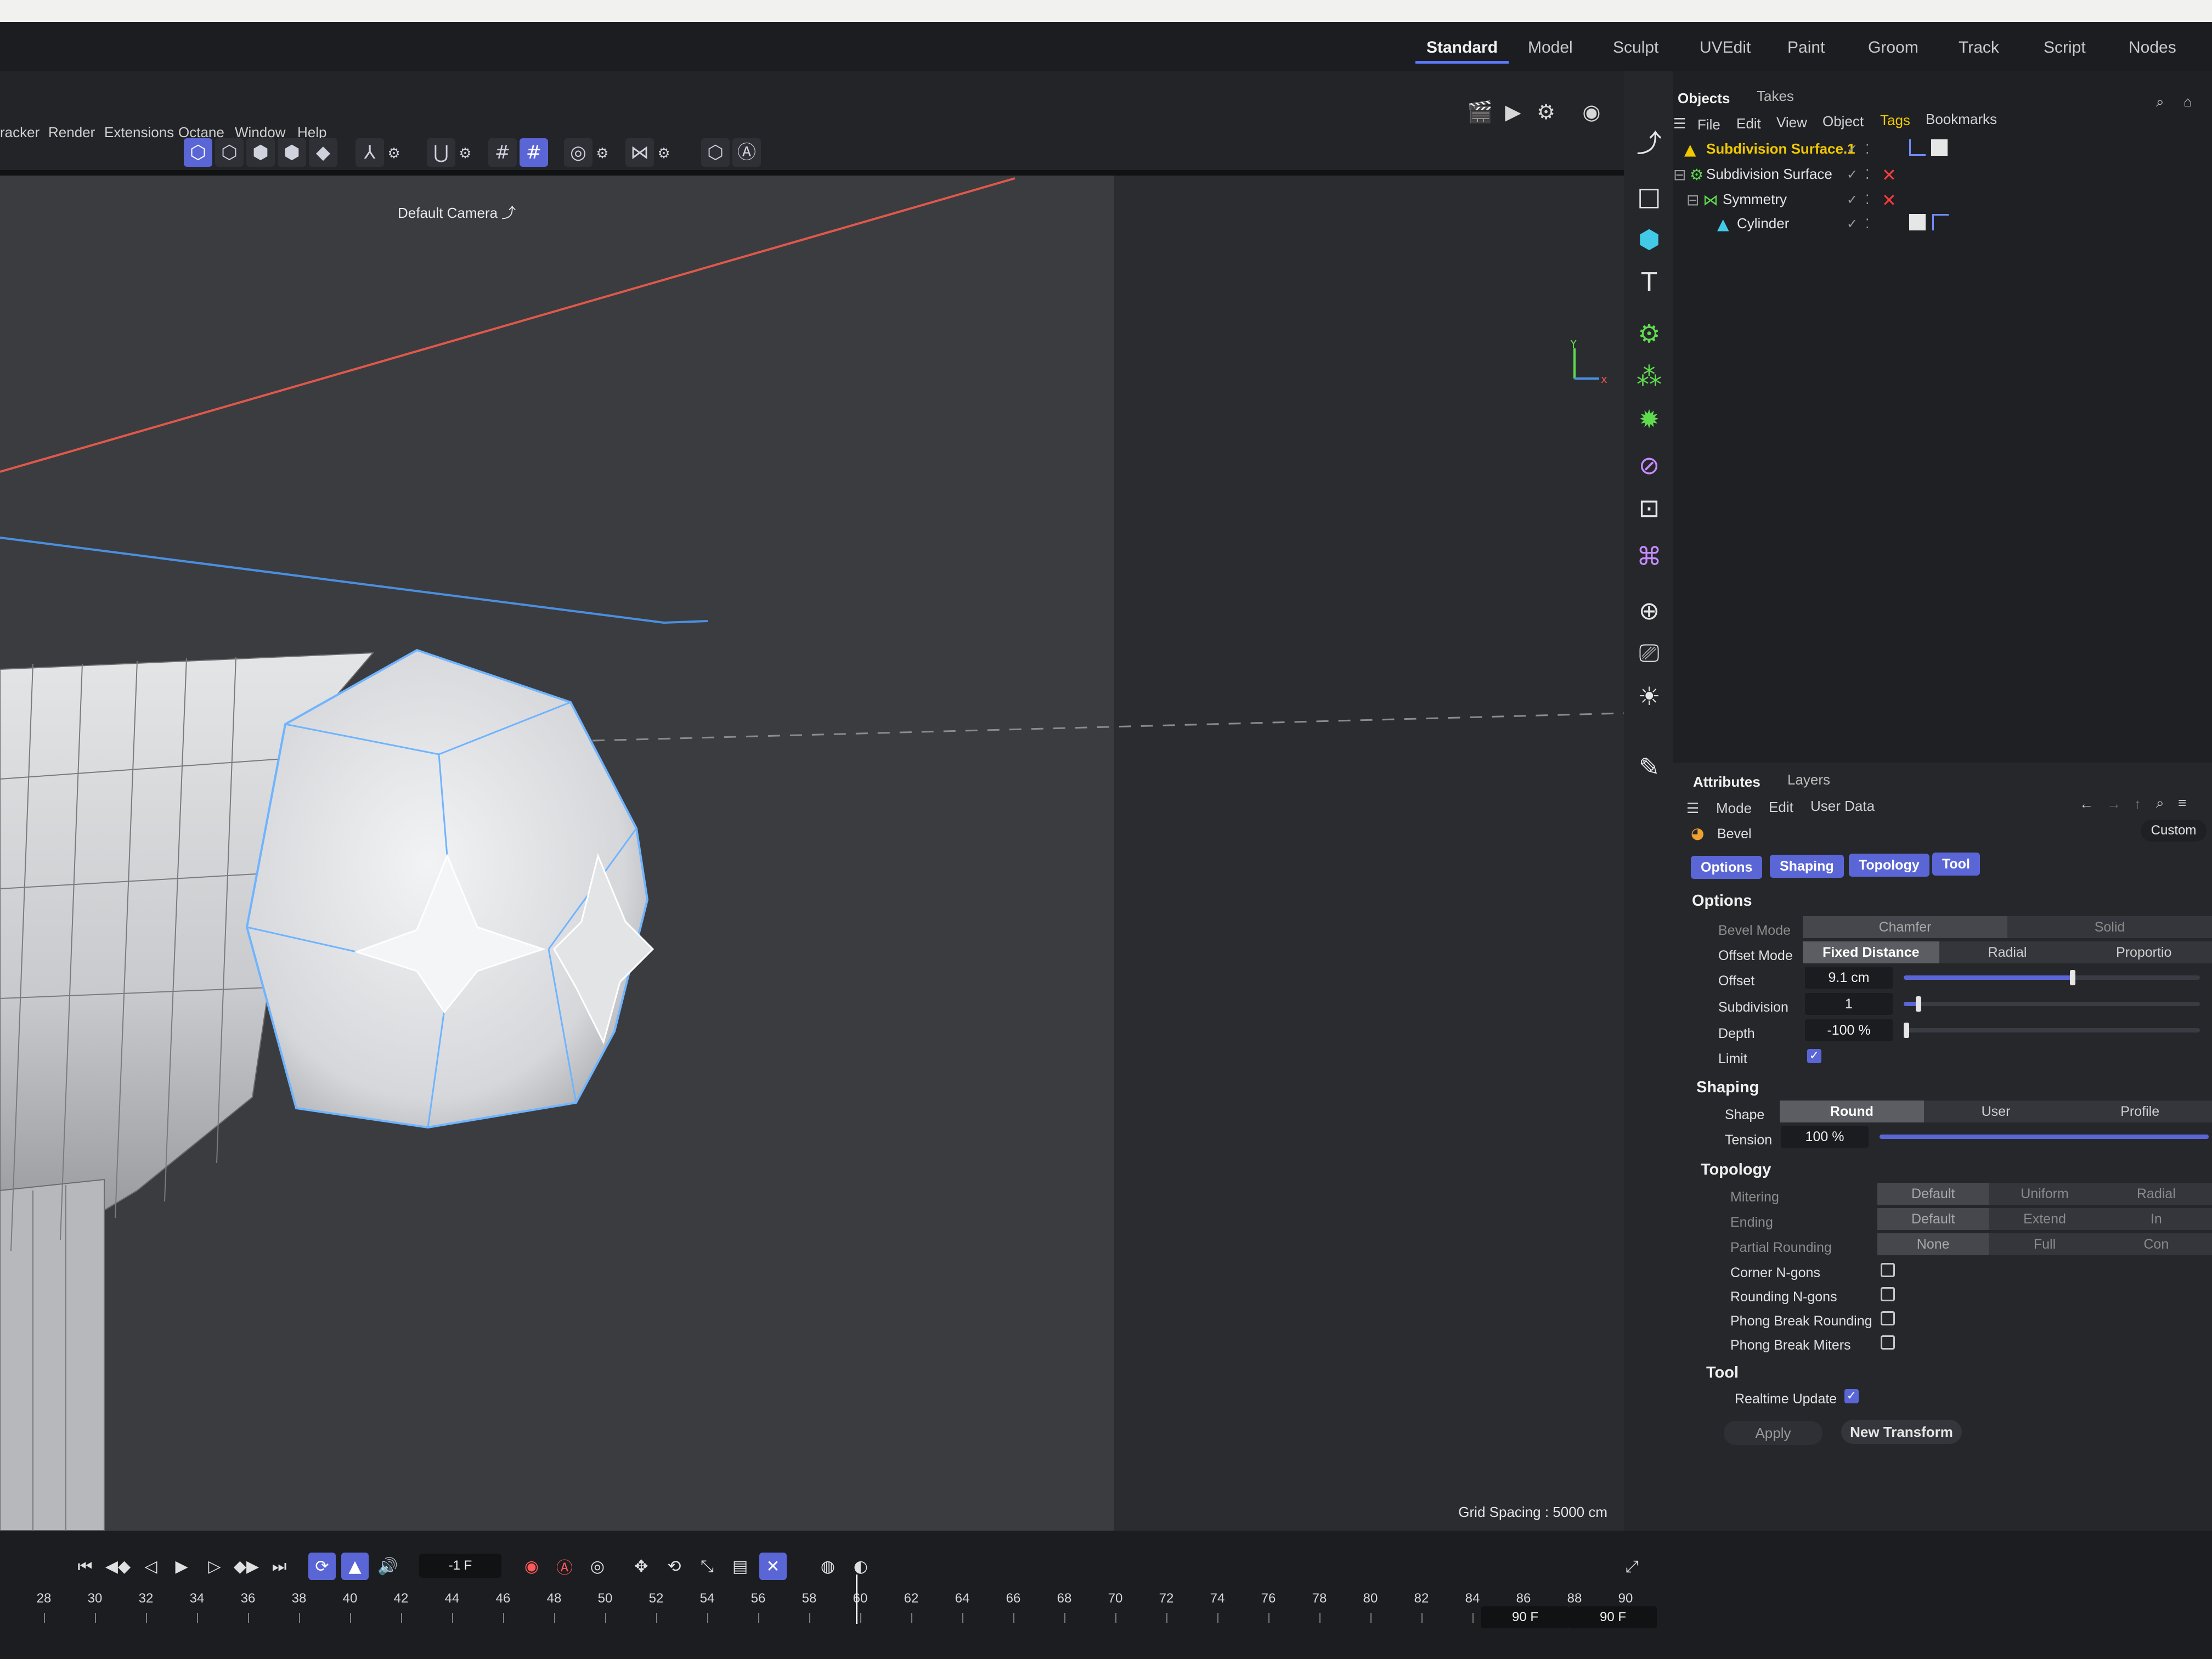 Image resolution: width=2212 pixels, height=1659 pixels. Describe the element at coordinates (1649, 240) in the screenshot. I see `cube-icon: ⬢` at that location.